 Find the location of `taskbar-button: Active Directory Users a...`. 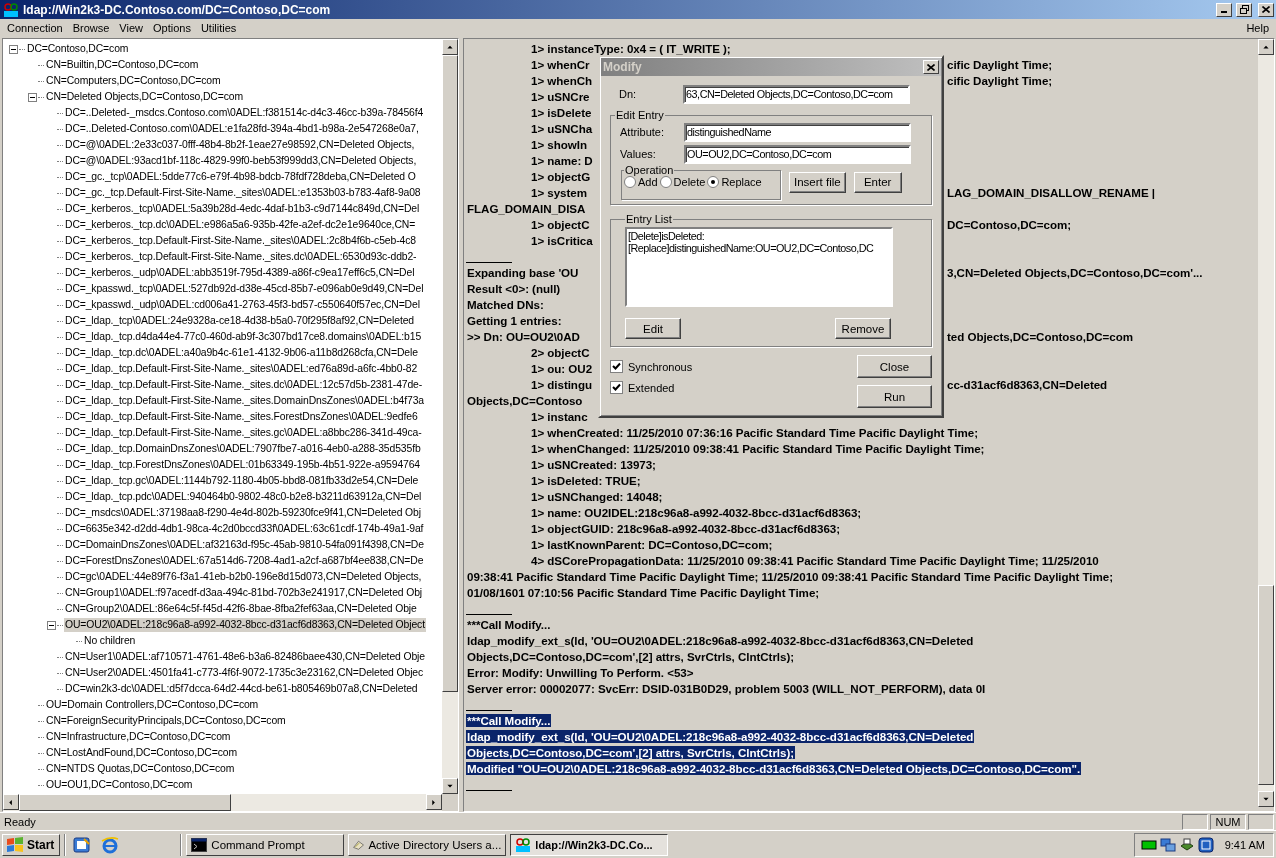

taskbar-button: Active Directory Users a... is located at coordinates (427, 844).